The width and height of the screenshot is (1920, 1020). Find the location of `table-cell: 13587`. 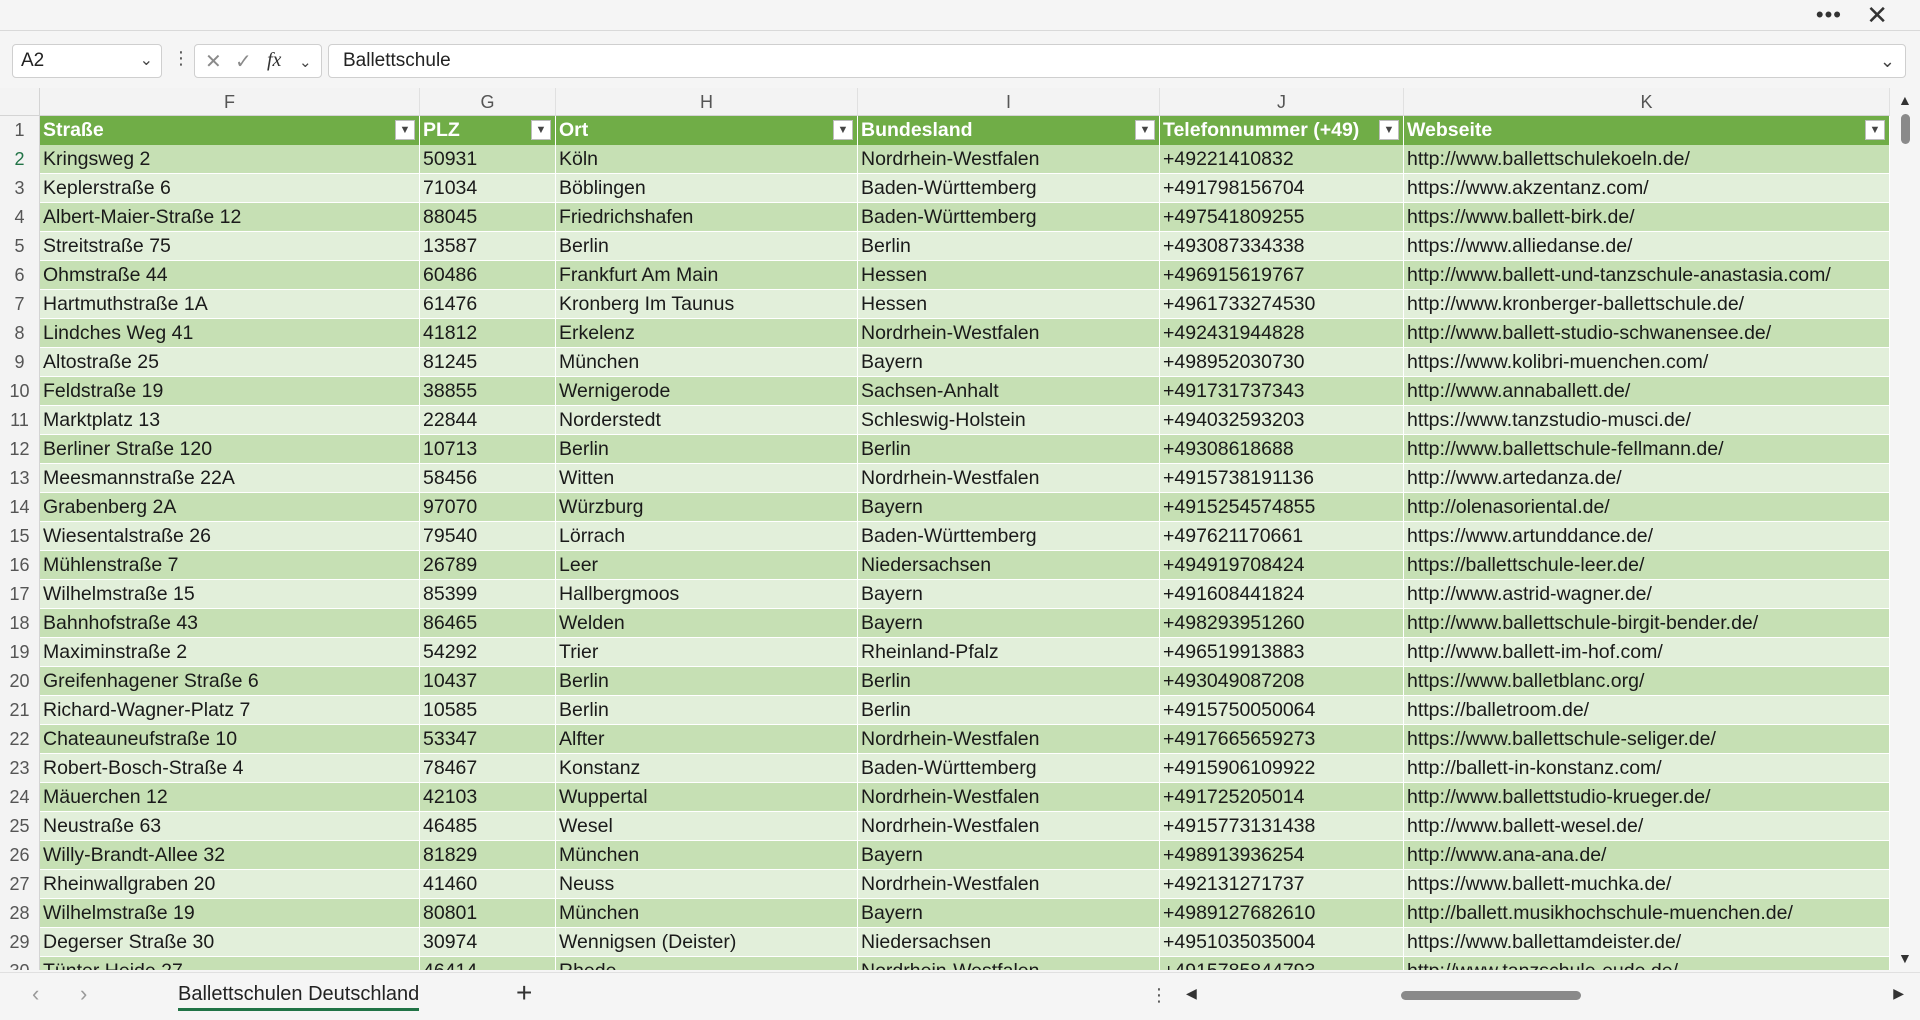

table-cell: 13587 is located at coordinates (488, 246).